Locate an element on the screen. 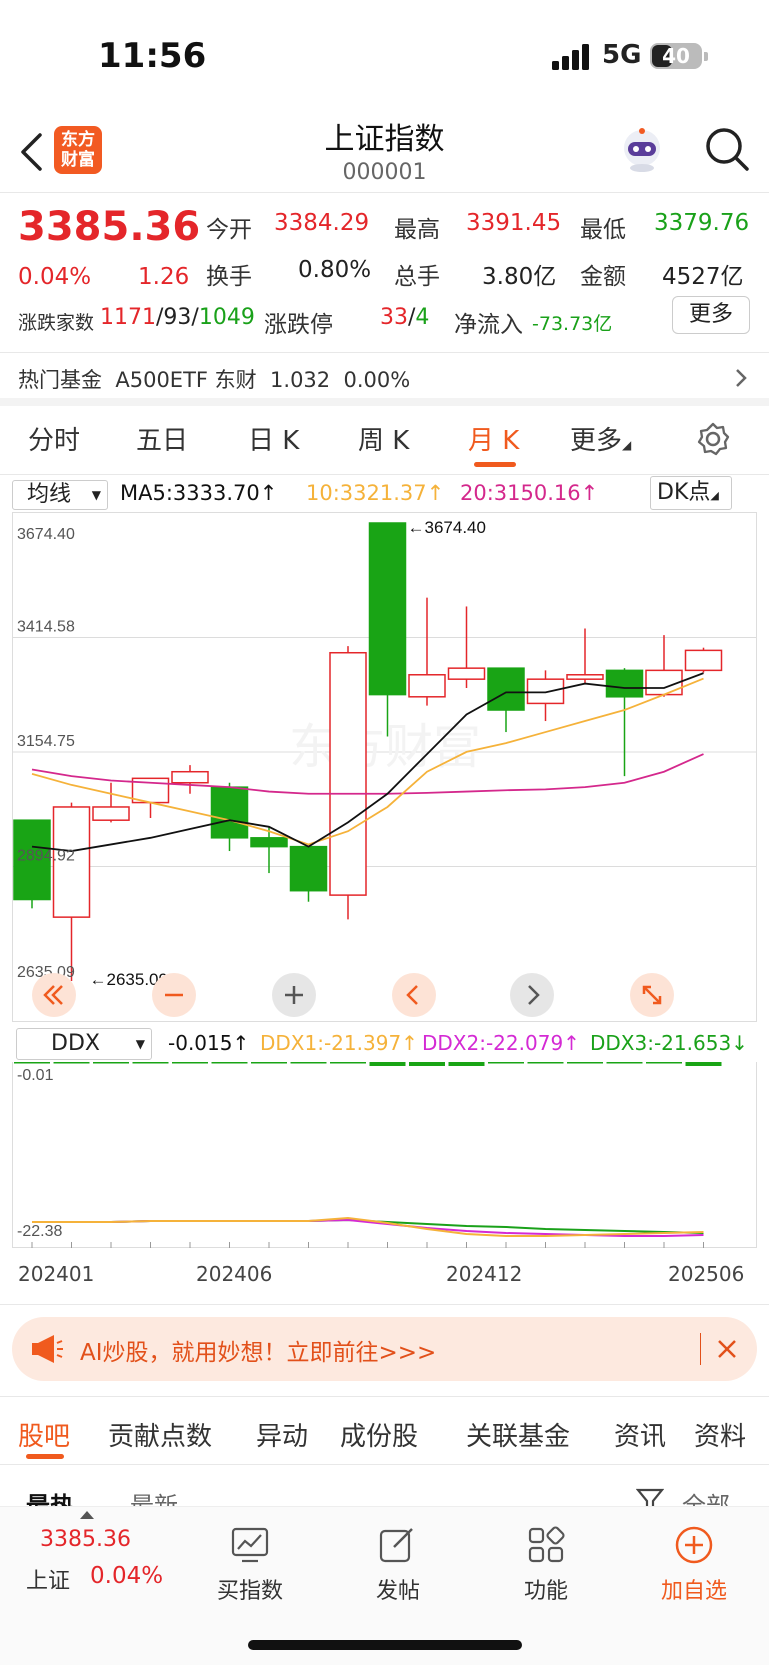 The image size is (769, 1665). active-tab-indicator is located at coordinates (45, 1456).